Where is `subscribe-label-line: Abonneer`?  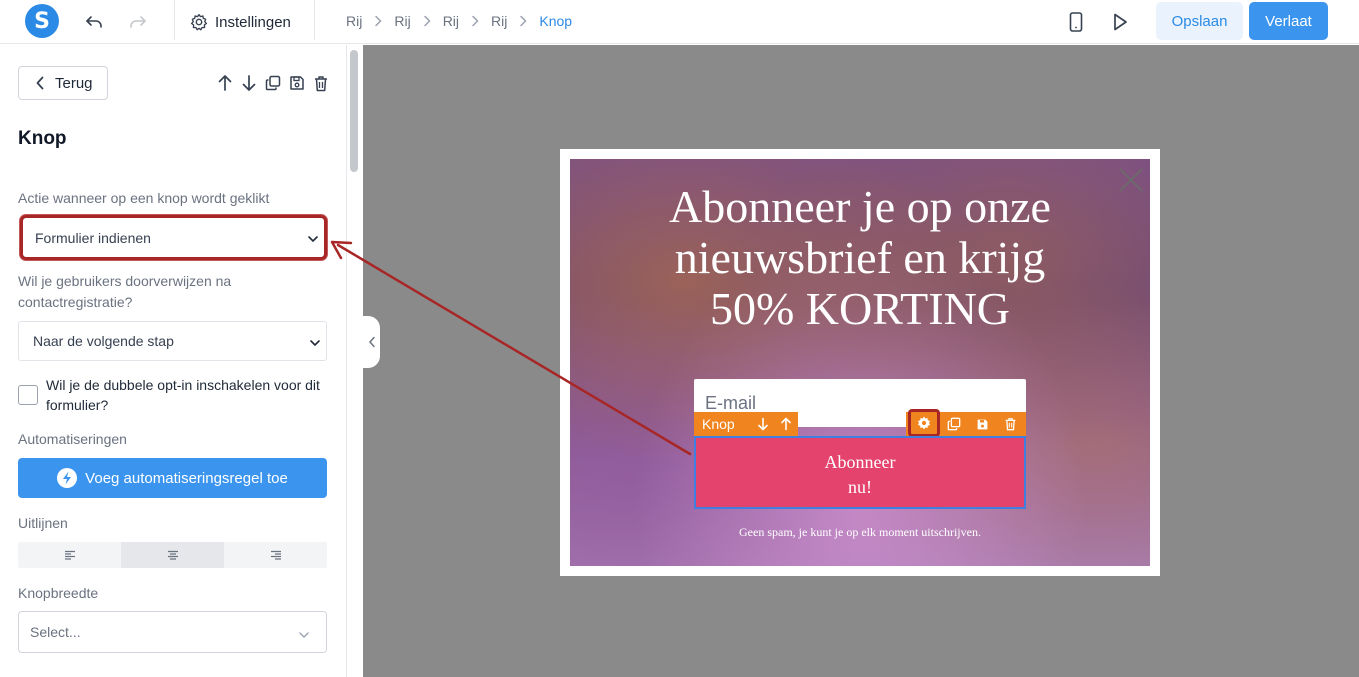 subscribe-label-line: Abonneer is located at coordinates (860, 462).